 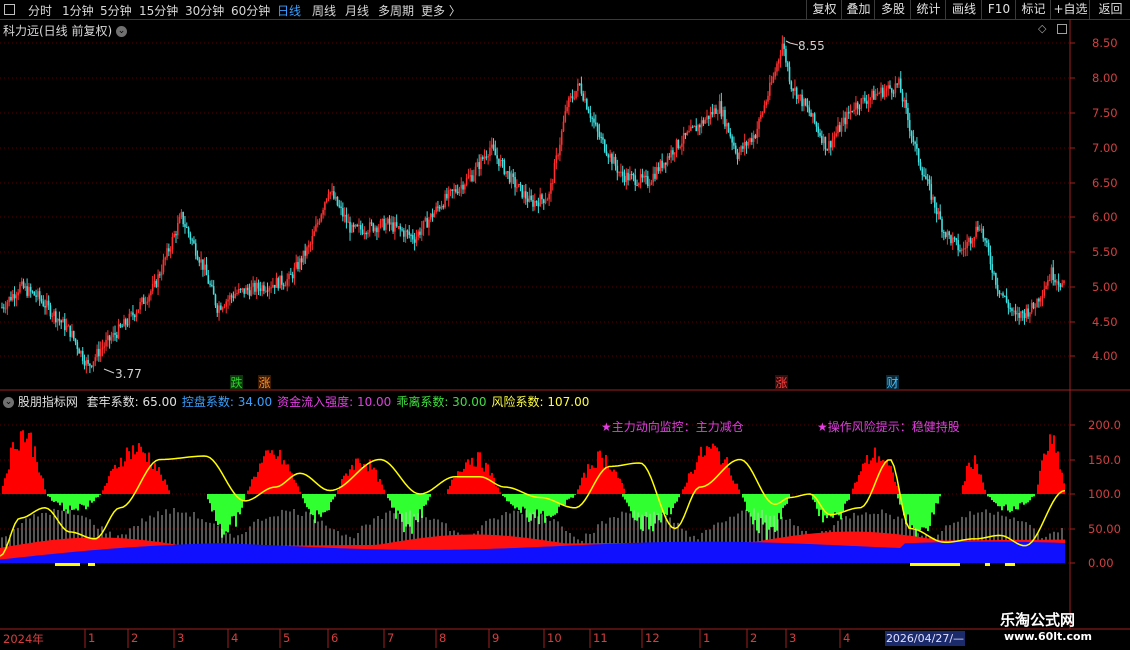 I want to click on square-icon, so click(x=9, y=9).